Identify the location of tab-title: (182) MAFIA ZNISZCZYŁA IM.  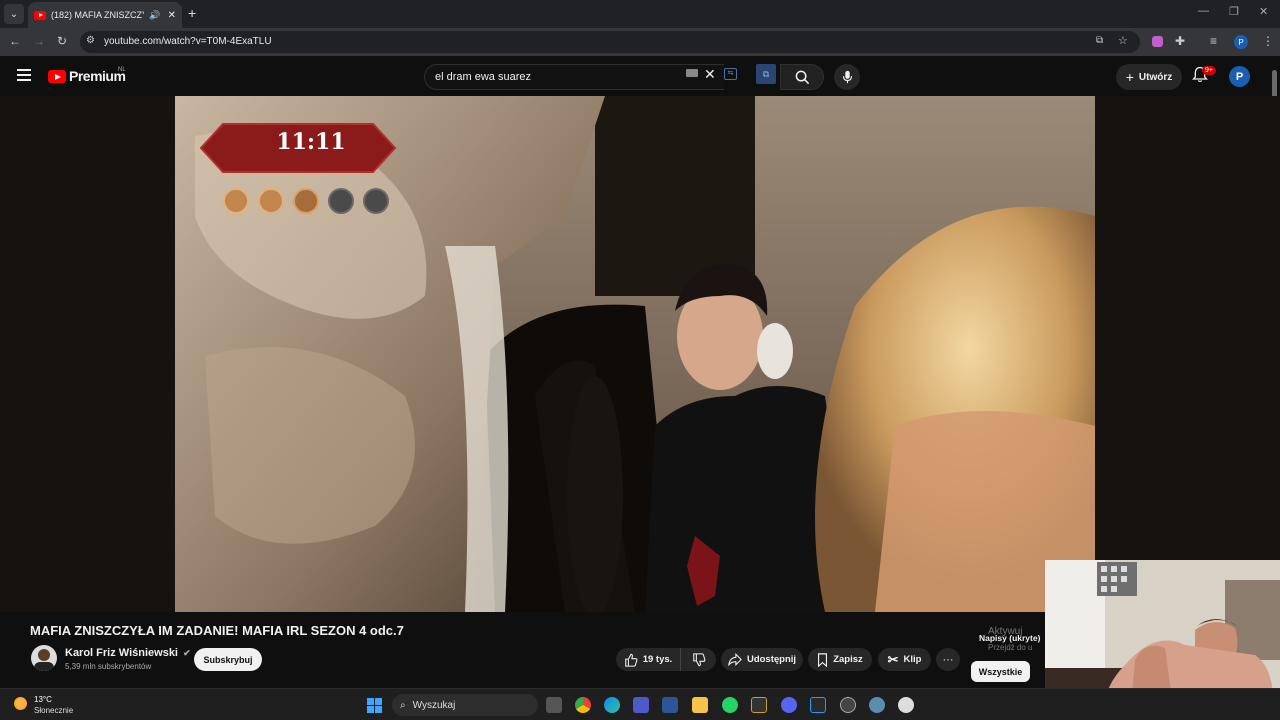
(97, 15).